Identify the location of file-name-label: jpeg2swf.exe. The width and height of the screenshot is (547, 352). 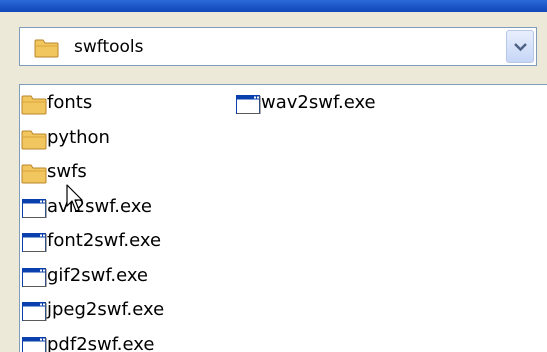
(105, 309).